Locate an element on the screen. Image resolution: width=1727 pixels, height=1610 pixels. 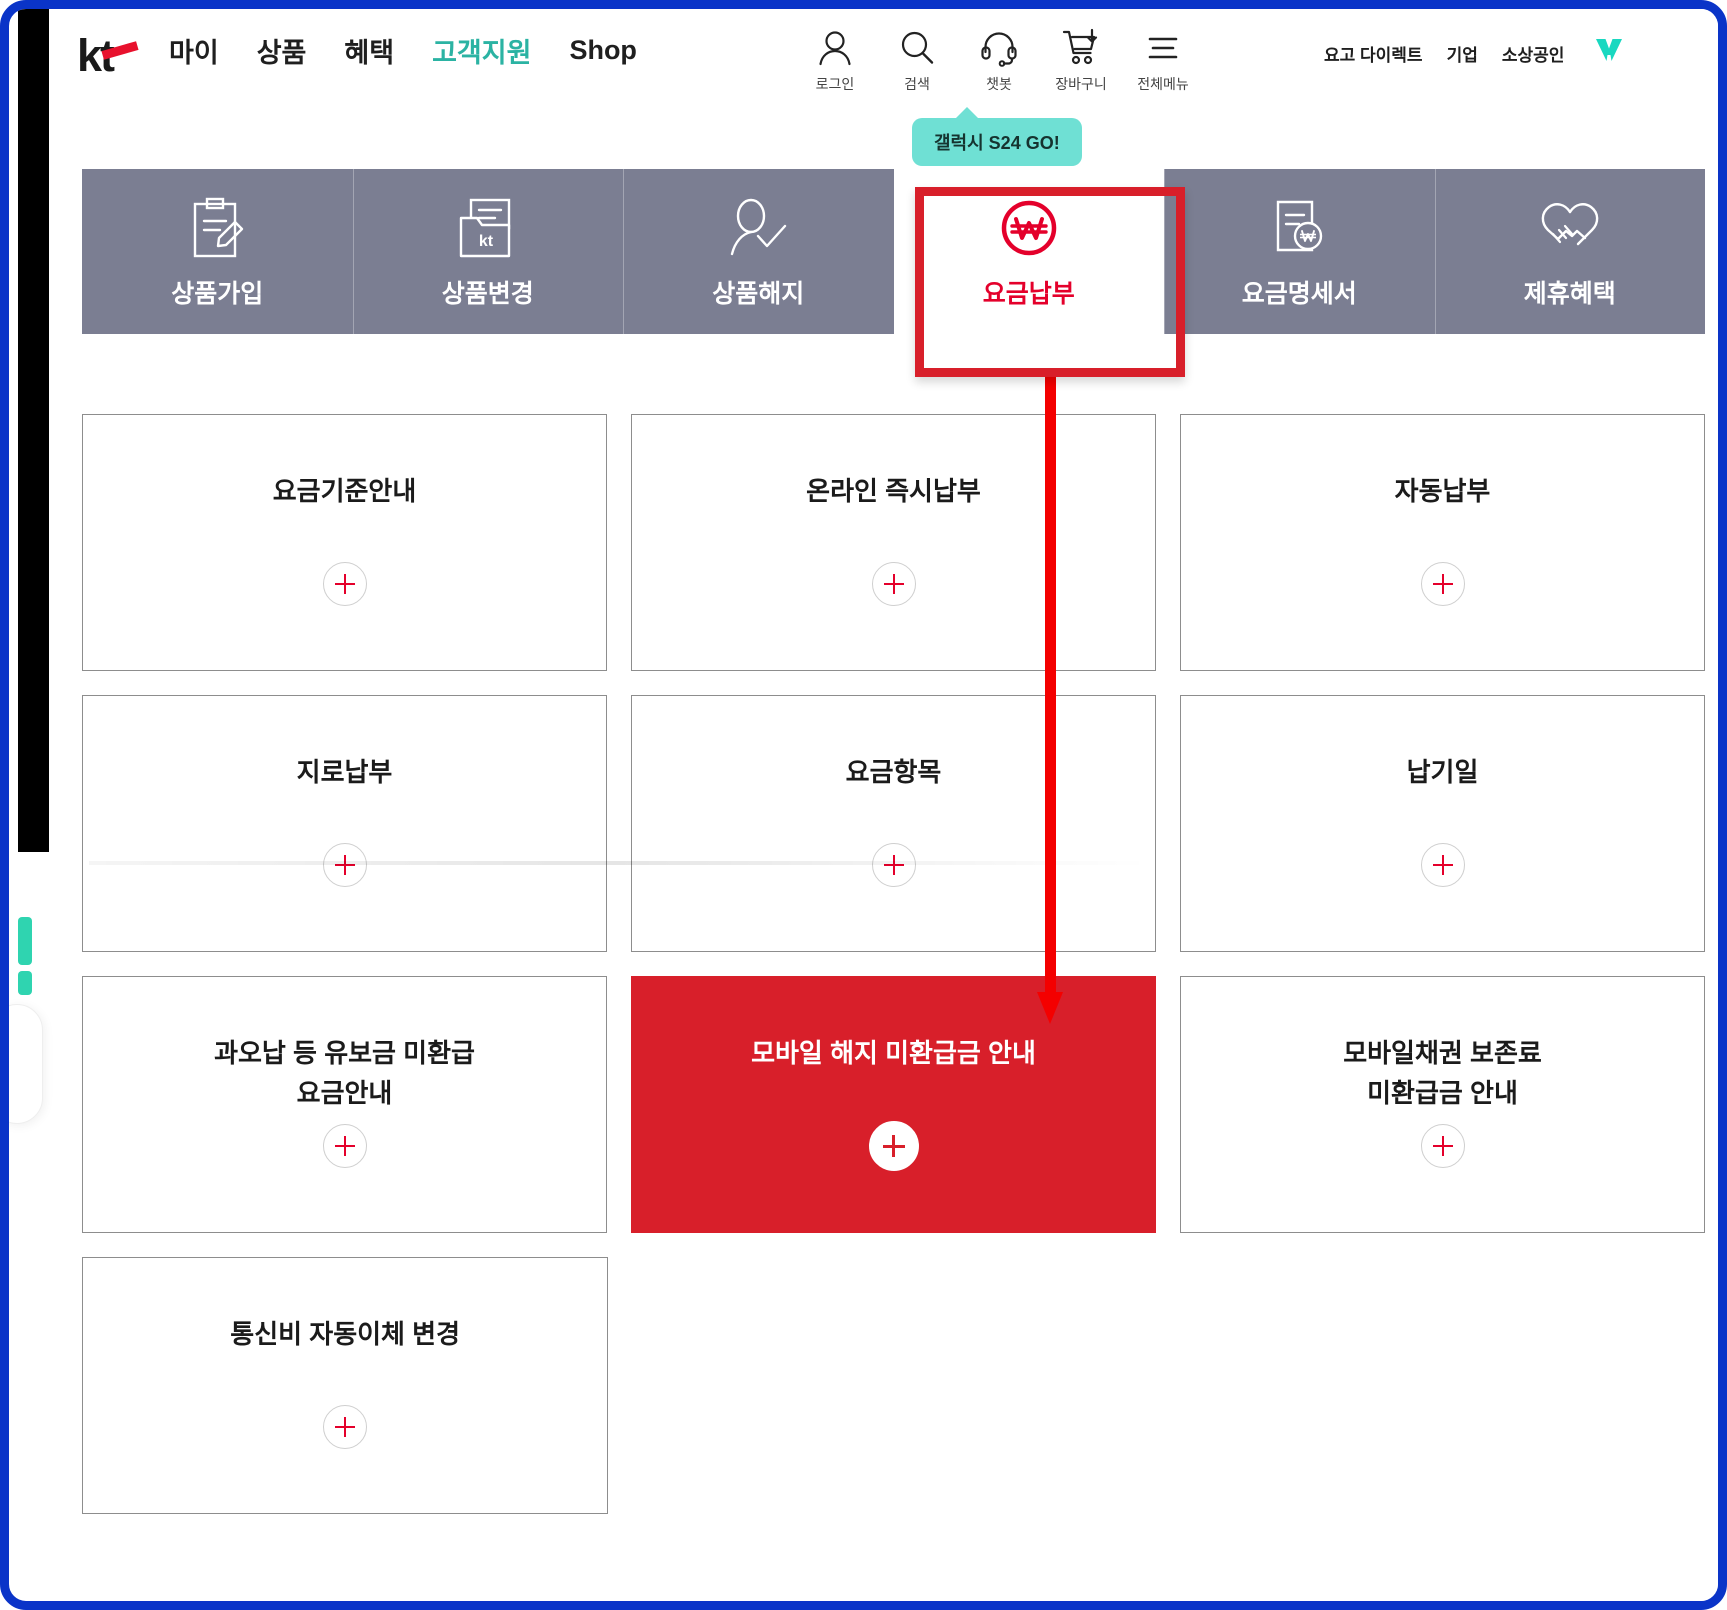
card-mobile-termination-unrefunded: 모바일 해지 미환급금 안내 is located at coordinates (893, 1104).